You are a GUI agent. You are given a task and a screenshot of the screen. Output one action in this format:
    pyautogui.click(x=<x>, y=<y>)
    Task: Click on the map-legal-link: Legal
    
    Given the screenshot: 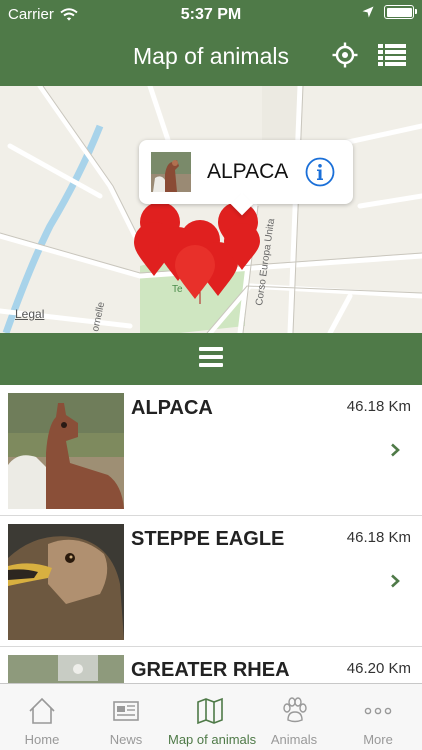 What is the action you would take?
    pyautogui.click(x=29, y=314)
    